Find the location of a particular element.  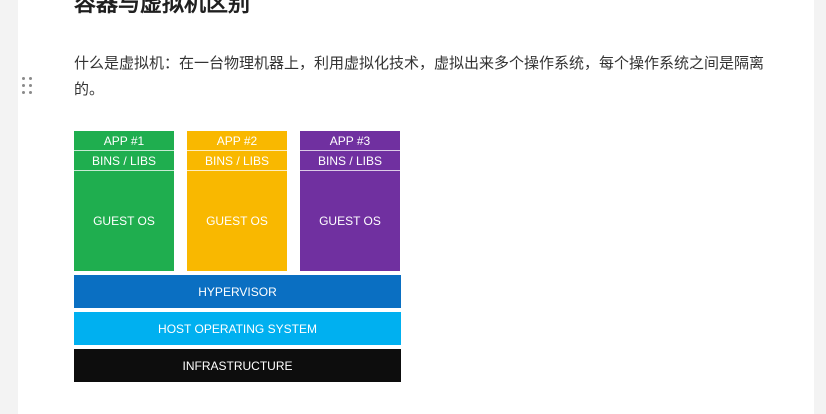

app-cell: APP #1 is located at coordinates (124, 141).